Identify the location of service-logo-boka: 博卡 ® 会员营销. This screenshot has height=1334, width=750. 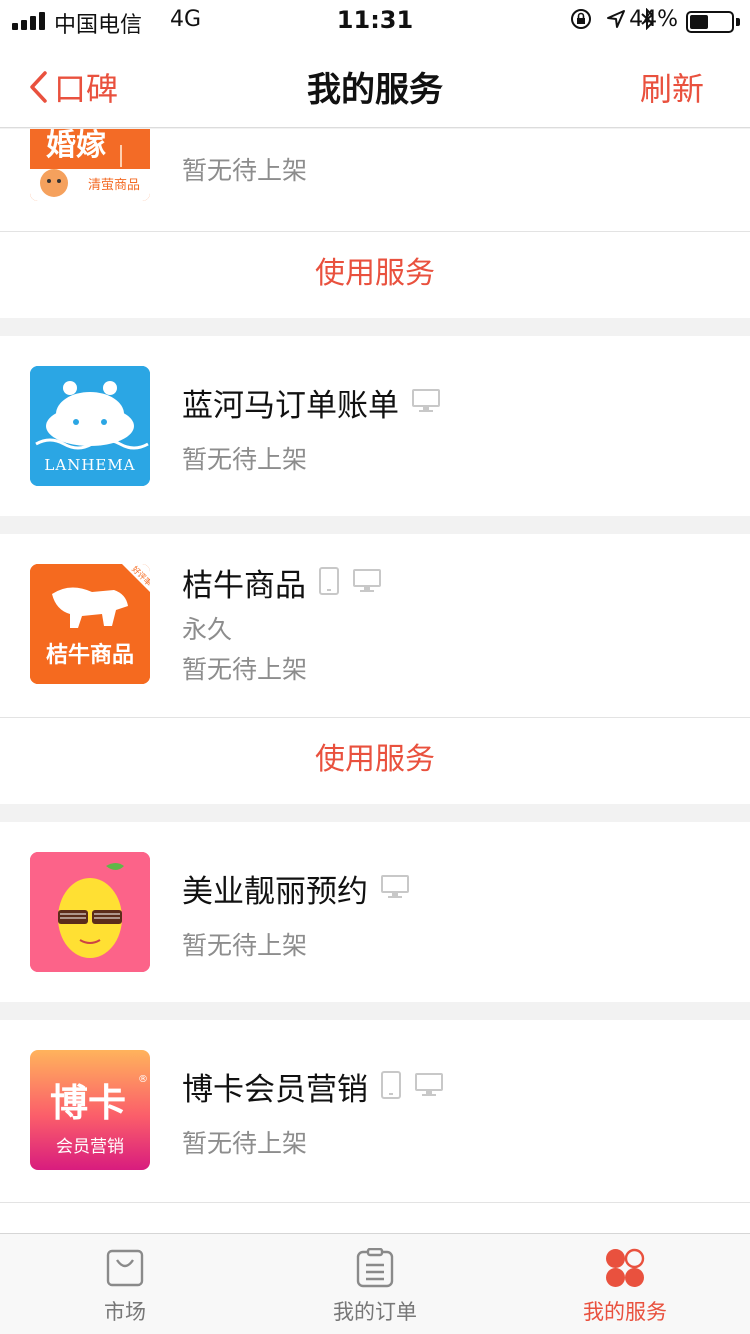
(90, 1110).